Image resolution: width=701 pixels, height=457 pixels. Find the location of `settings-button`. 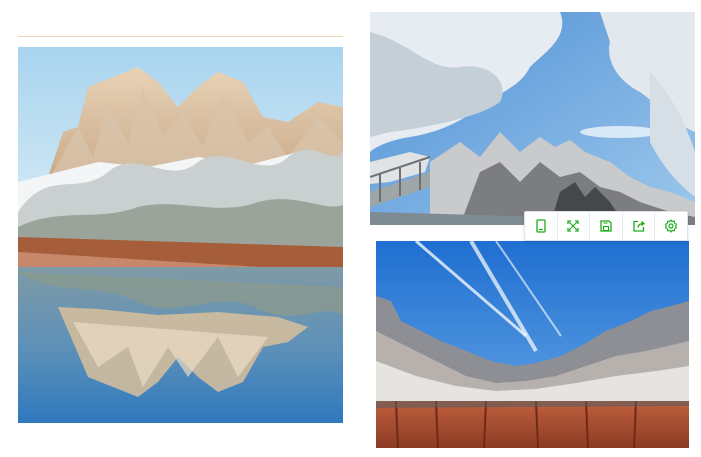

settings-button is located at coordinates (671, 226).